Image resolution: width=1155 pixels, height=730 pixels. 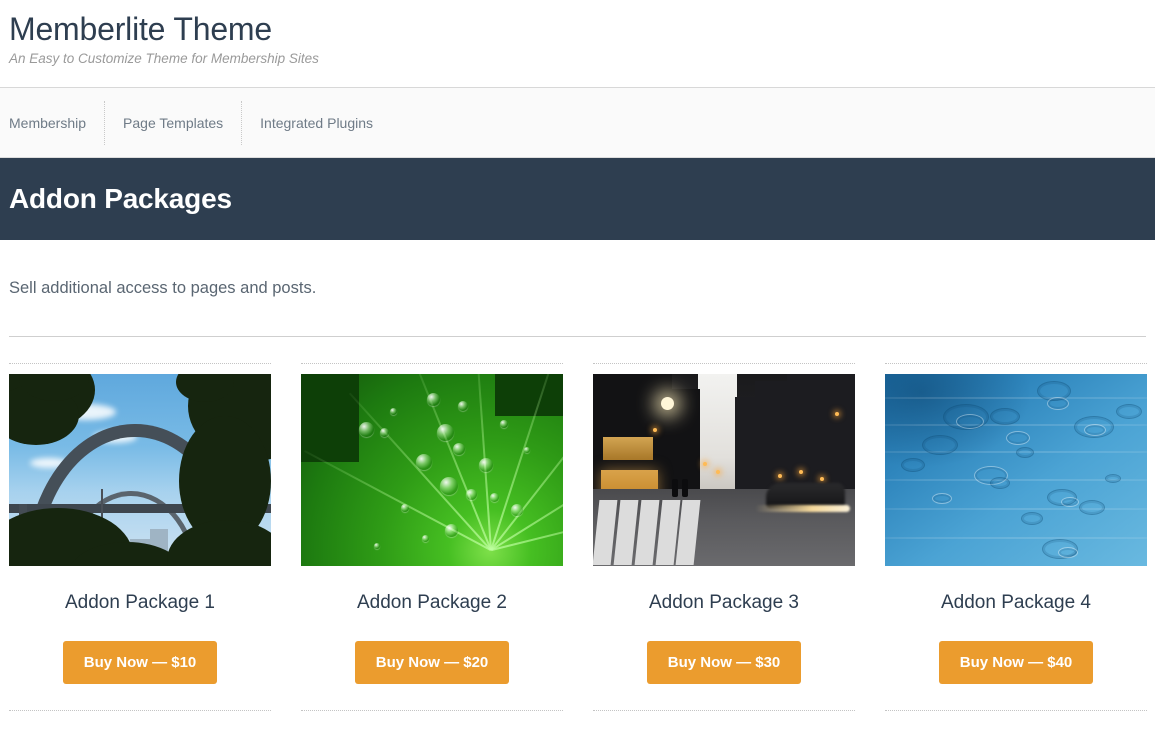 What do you see at coordinates (724, 662) in the screenshot?
I see `buy-now-button: Buy Now — $30` at bounding box center [724, 662].